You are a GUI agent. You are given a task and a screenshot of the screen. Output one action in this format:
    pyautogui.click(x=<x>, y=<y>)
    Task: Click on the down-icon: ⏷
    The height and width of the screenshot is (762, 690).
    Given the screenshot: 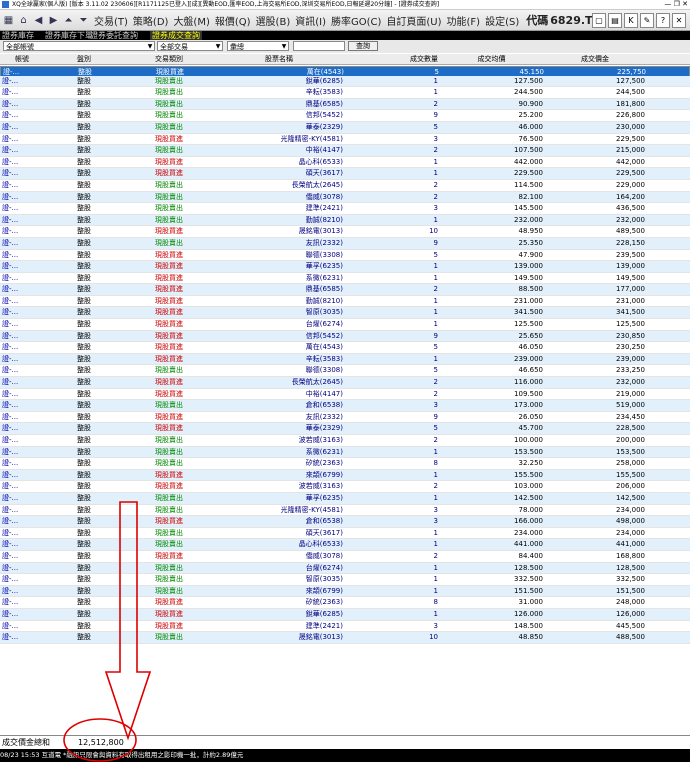 What is the action you would take?
    pyautogui.click(x=83, y=20)
    